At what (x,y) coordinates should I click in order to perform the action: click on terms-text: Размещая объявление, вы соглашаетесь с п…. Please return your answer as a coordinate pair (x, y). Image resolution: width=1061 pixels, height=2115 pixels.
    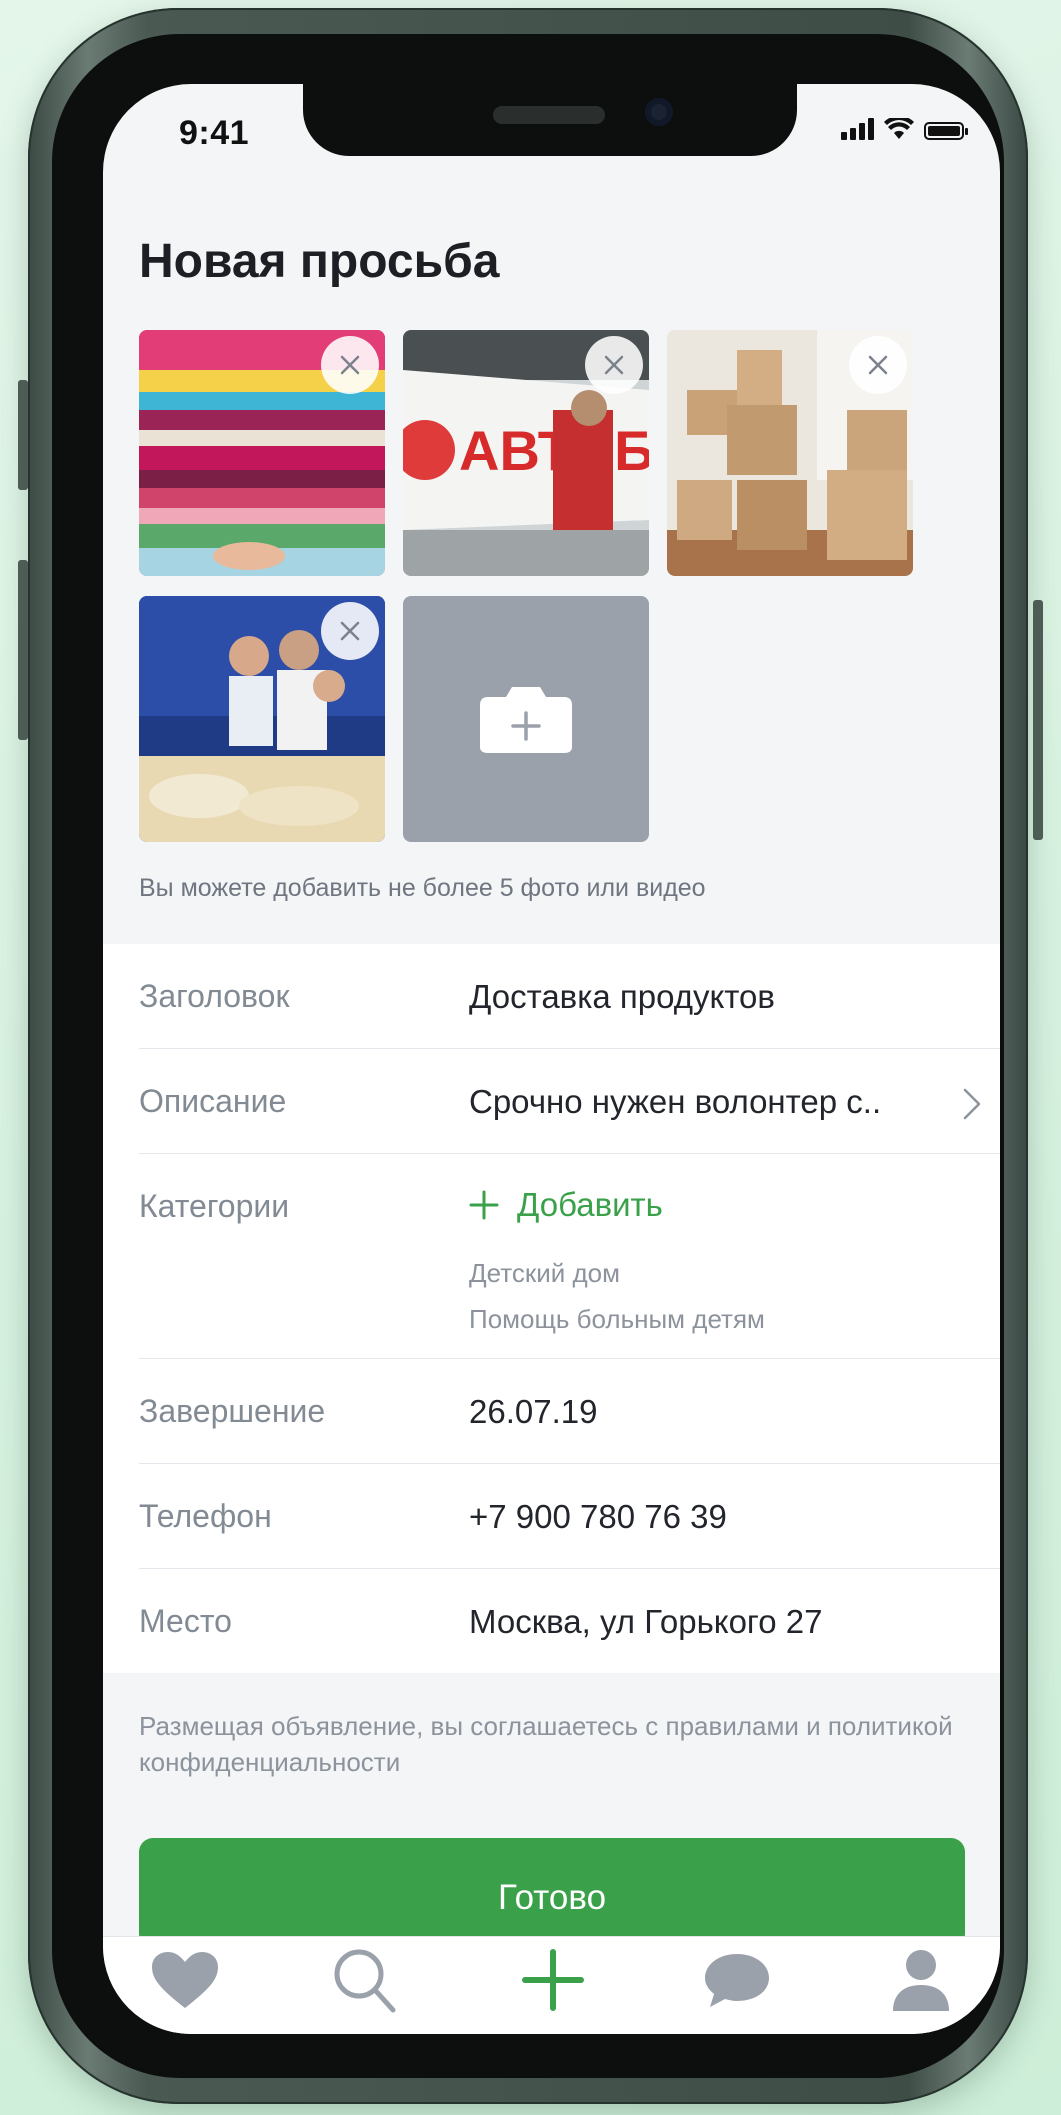
    Looking at the image, I should click on (546, 1744).